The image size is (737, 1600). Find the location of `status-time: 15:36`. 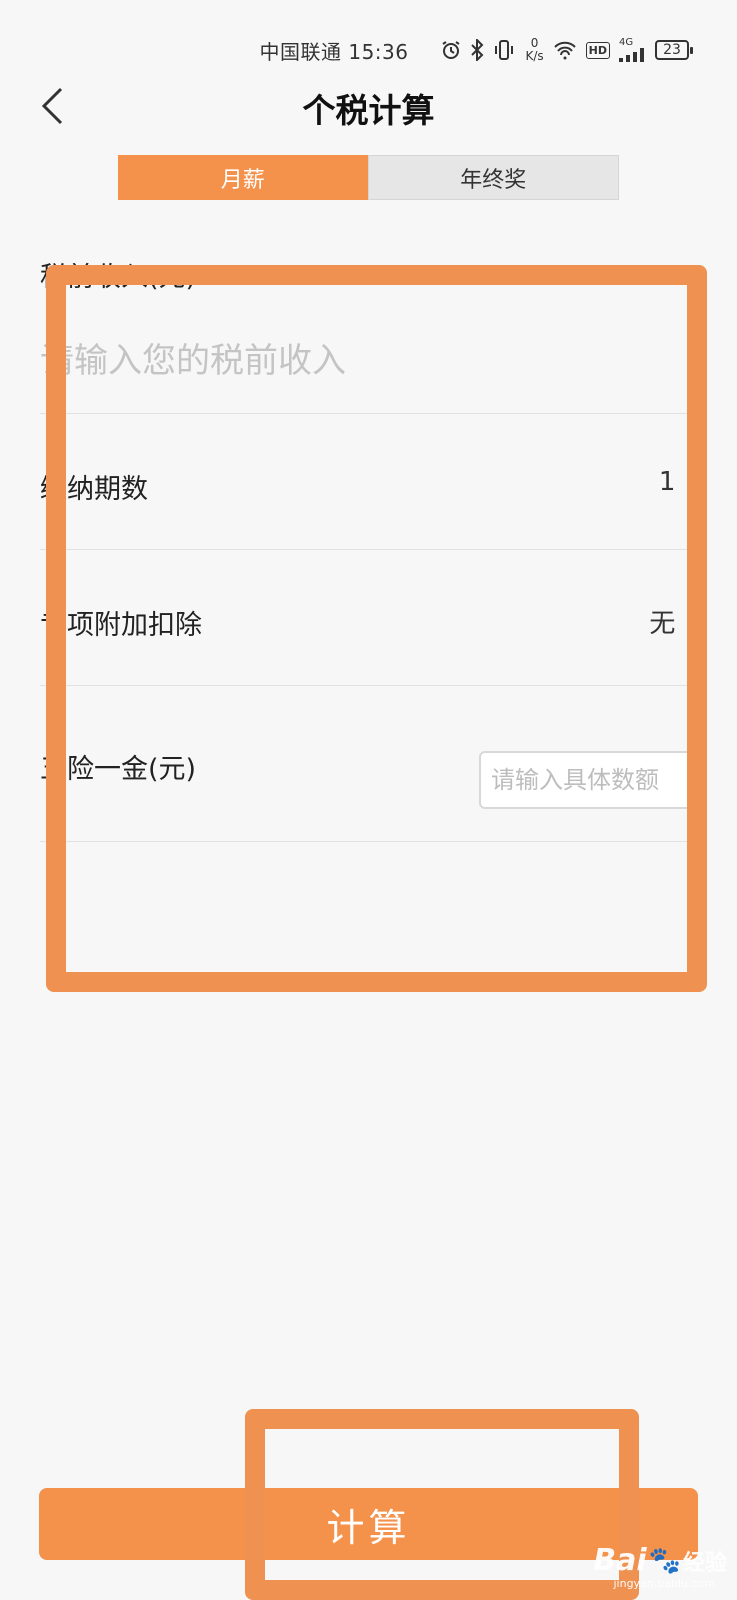

status-time: 15:36 is located at coordinates (378, 51).